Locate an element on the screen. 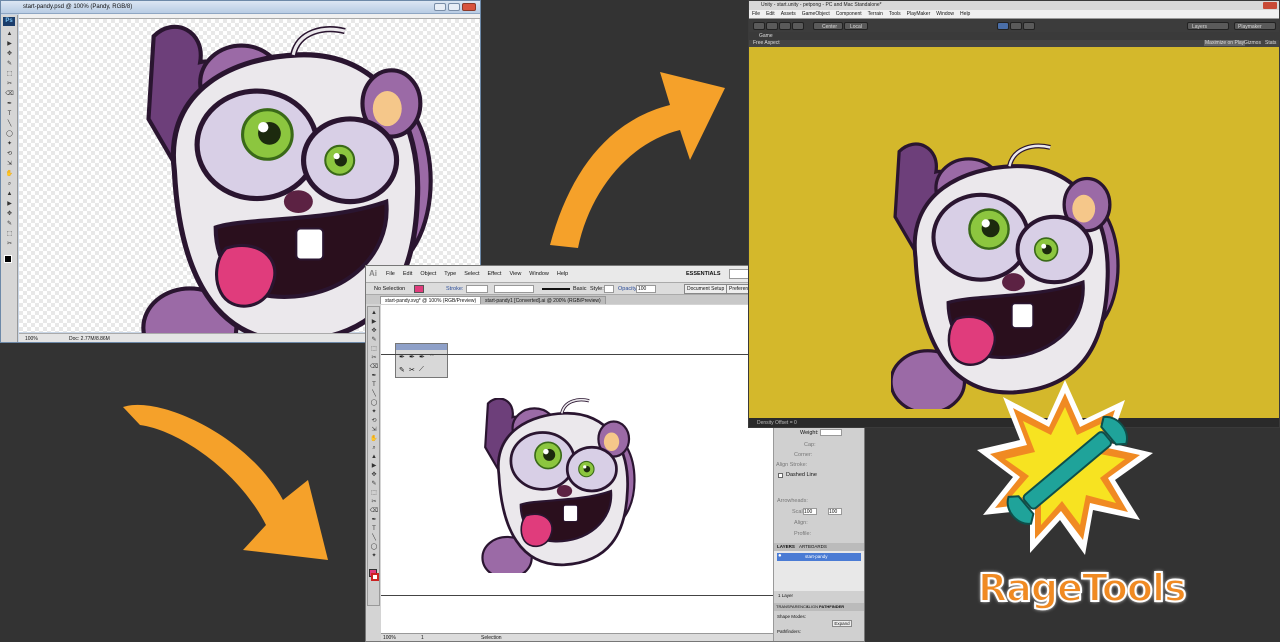 The height and width of the screenshot is (642, 1280). menu-tools: Tools is located at coordinates (895, 14).